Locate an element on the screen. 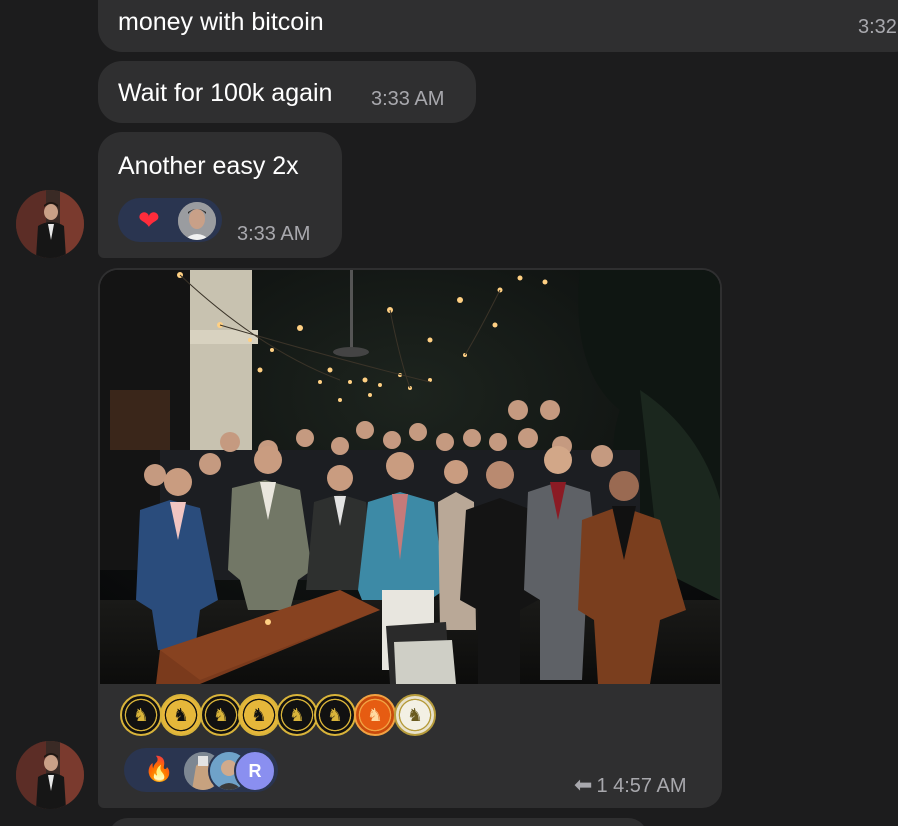  reply-info: ⬅ 1 4:57 AM is located at coordinates (630, 785).